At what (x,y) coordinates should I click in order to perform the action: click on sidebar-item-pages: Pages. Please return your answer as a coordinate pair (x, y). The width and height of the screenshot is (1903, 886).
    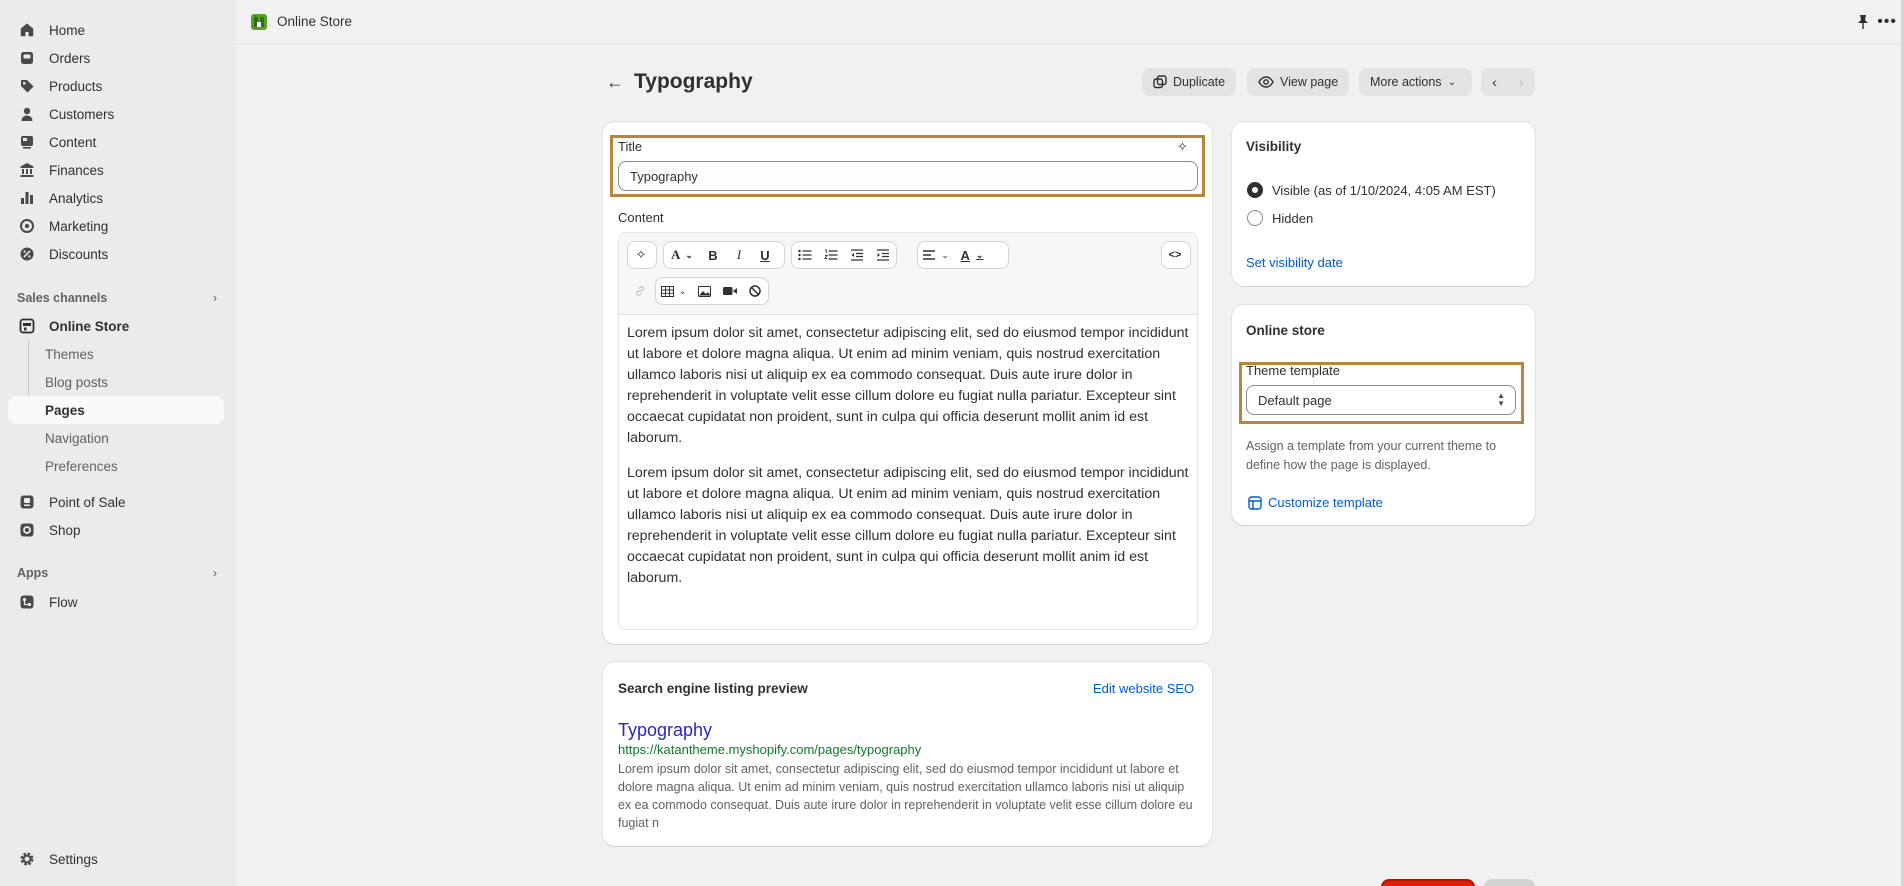
    Looking at the image, I should click on (116, 410).